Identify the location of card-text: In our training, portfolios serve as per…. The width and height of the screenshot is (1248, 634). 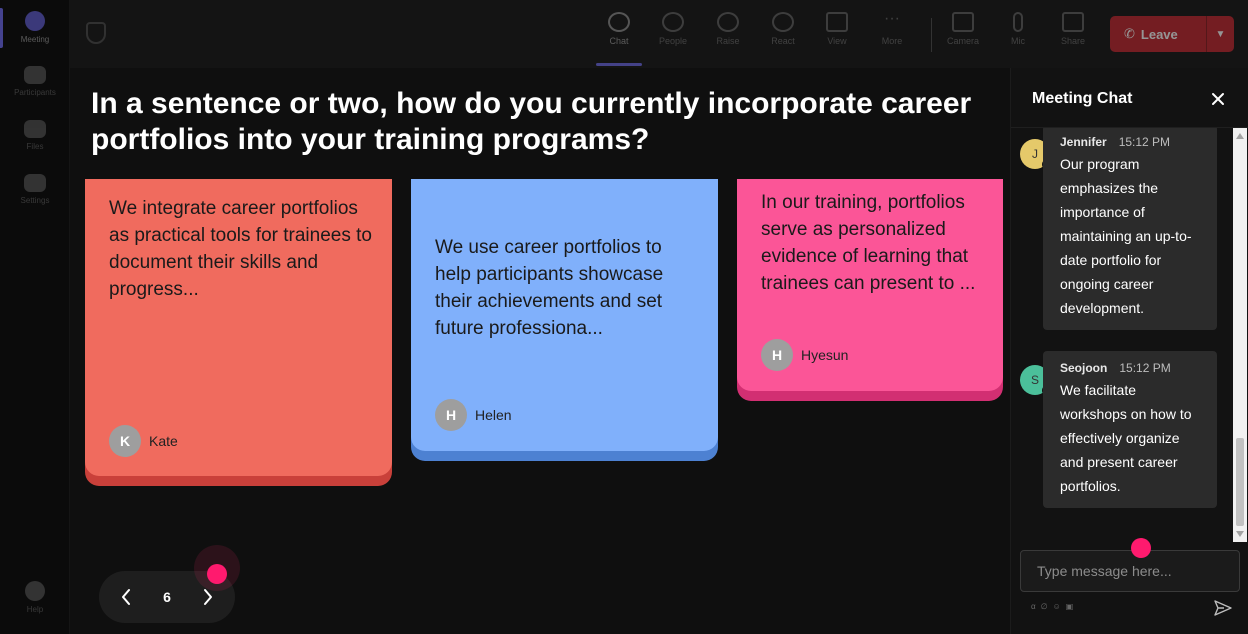
(868, 243).